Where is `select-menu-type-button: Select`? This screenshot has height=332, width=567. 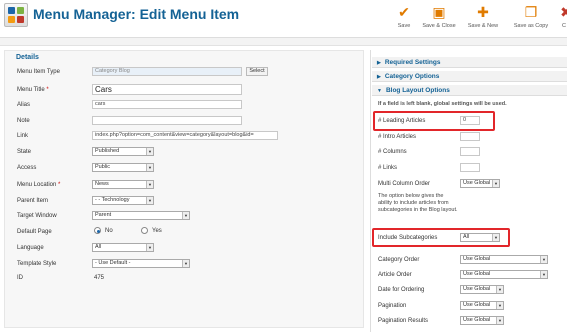
select-menu-type-button: Select is located at coordinates (257, 71).